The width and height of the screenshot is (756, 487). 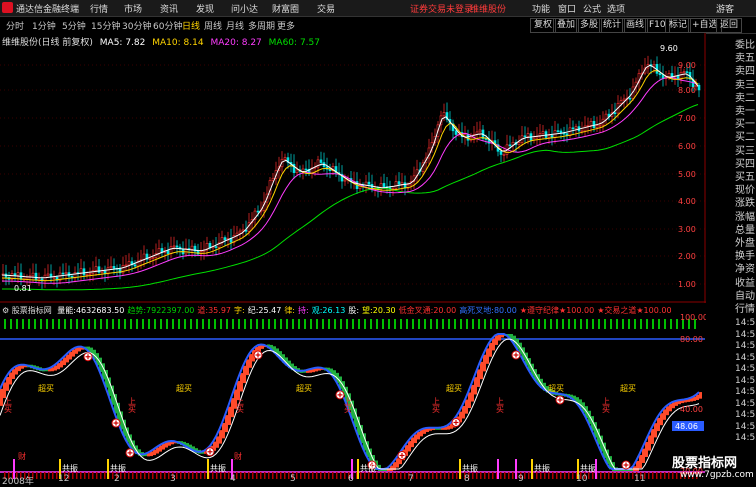 What do you see at coordinates (725, 8) in the screenshot?
I see `user-guest: 游客` at bounding box center [725, 8].